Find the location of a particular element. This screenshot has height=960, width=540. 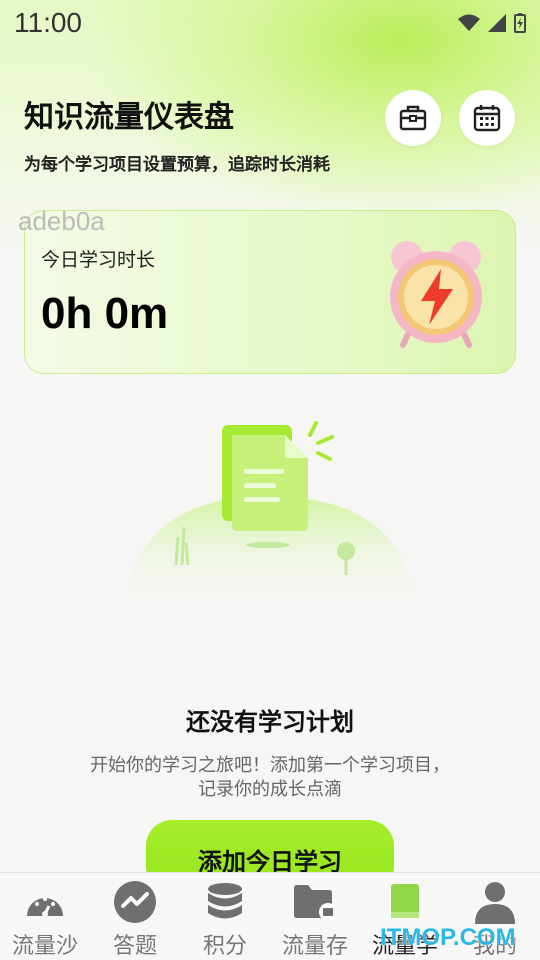

battery-icon is located at coordinates (520, 23).